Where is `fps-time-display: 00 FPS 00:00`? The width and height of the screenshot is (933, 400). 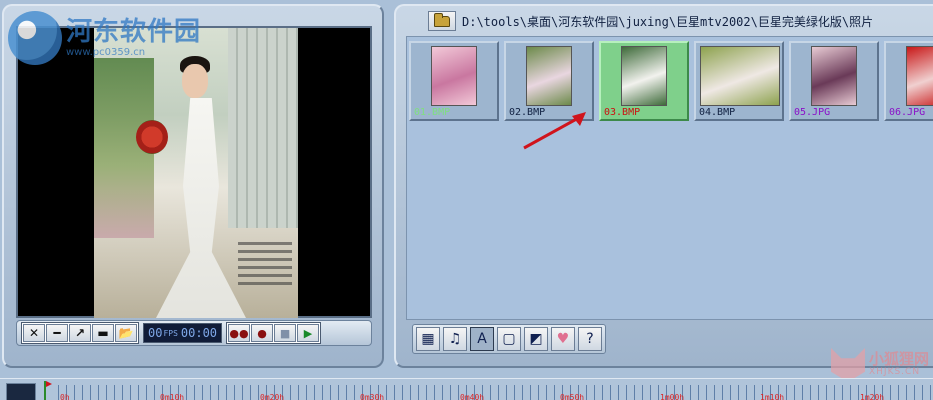
fps-time-display: 00 FPS 00:00 is located at coordinates (183, 333).